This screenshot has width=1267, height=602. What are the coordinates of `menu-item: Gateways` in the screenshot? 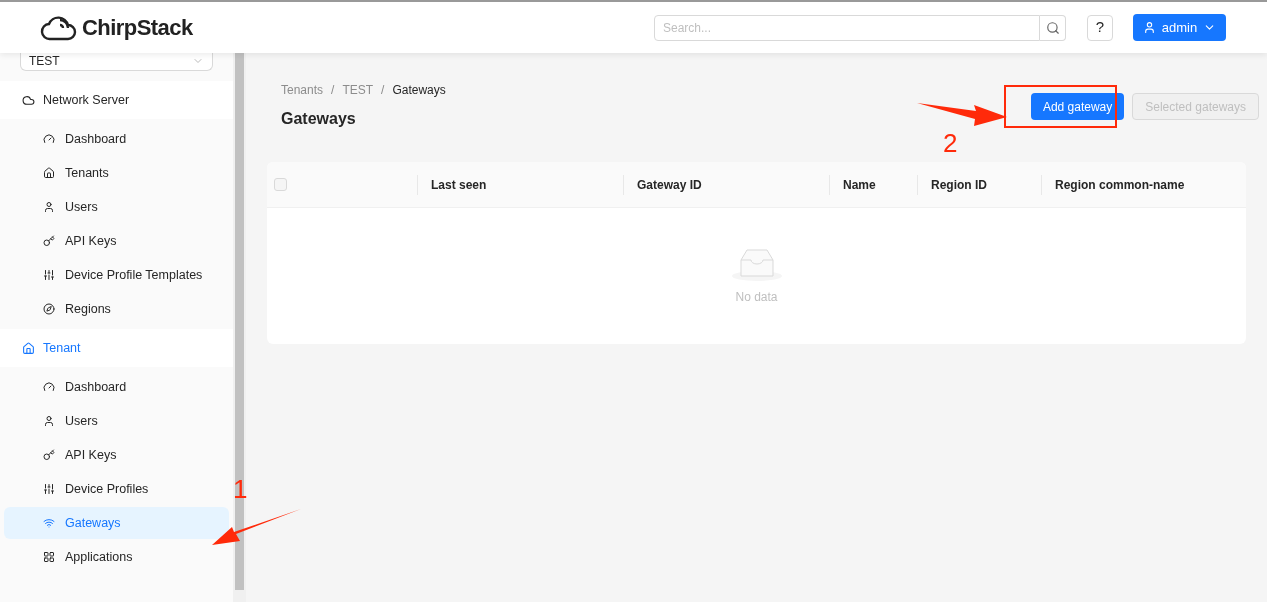 It's located at (116, 523).